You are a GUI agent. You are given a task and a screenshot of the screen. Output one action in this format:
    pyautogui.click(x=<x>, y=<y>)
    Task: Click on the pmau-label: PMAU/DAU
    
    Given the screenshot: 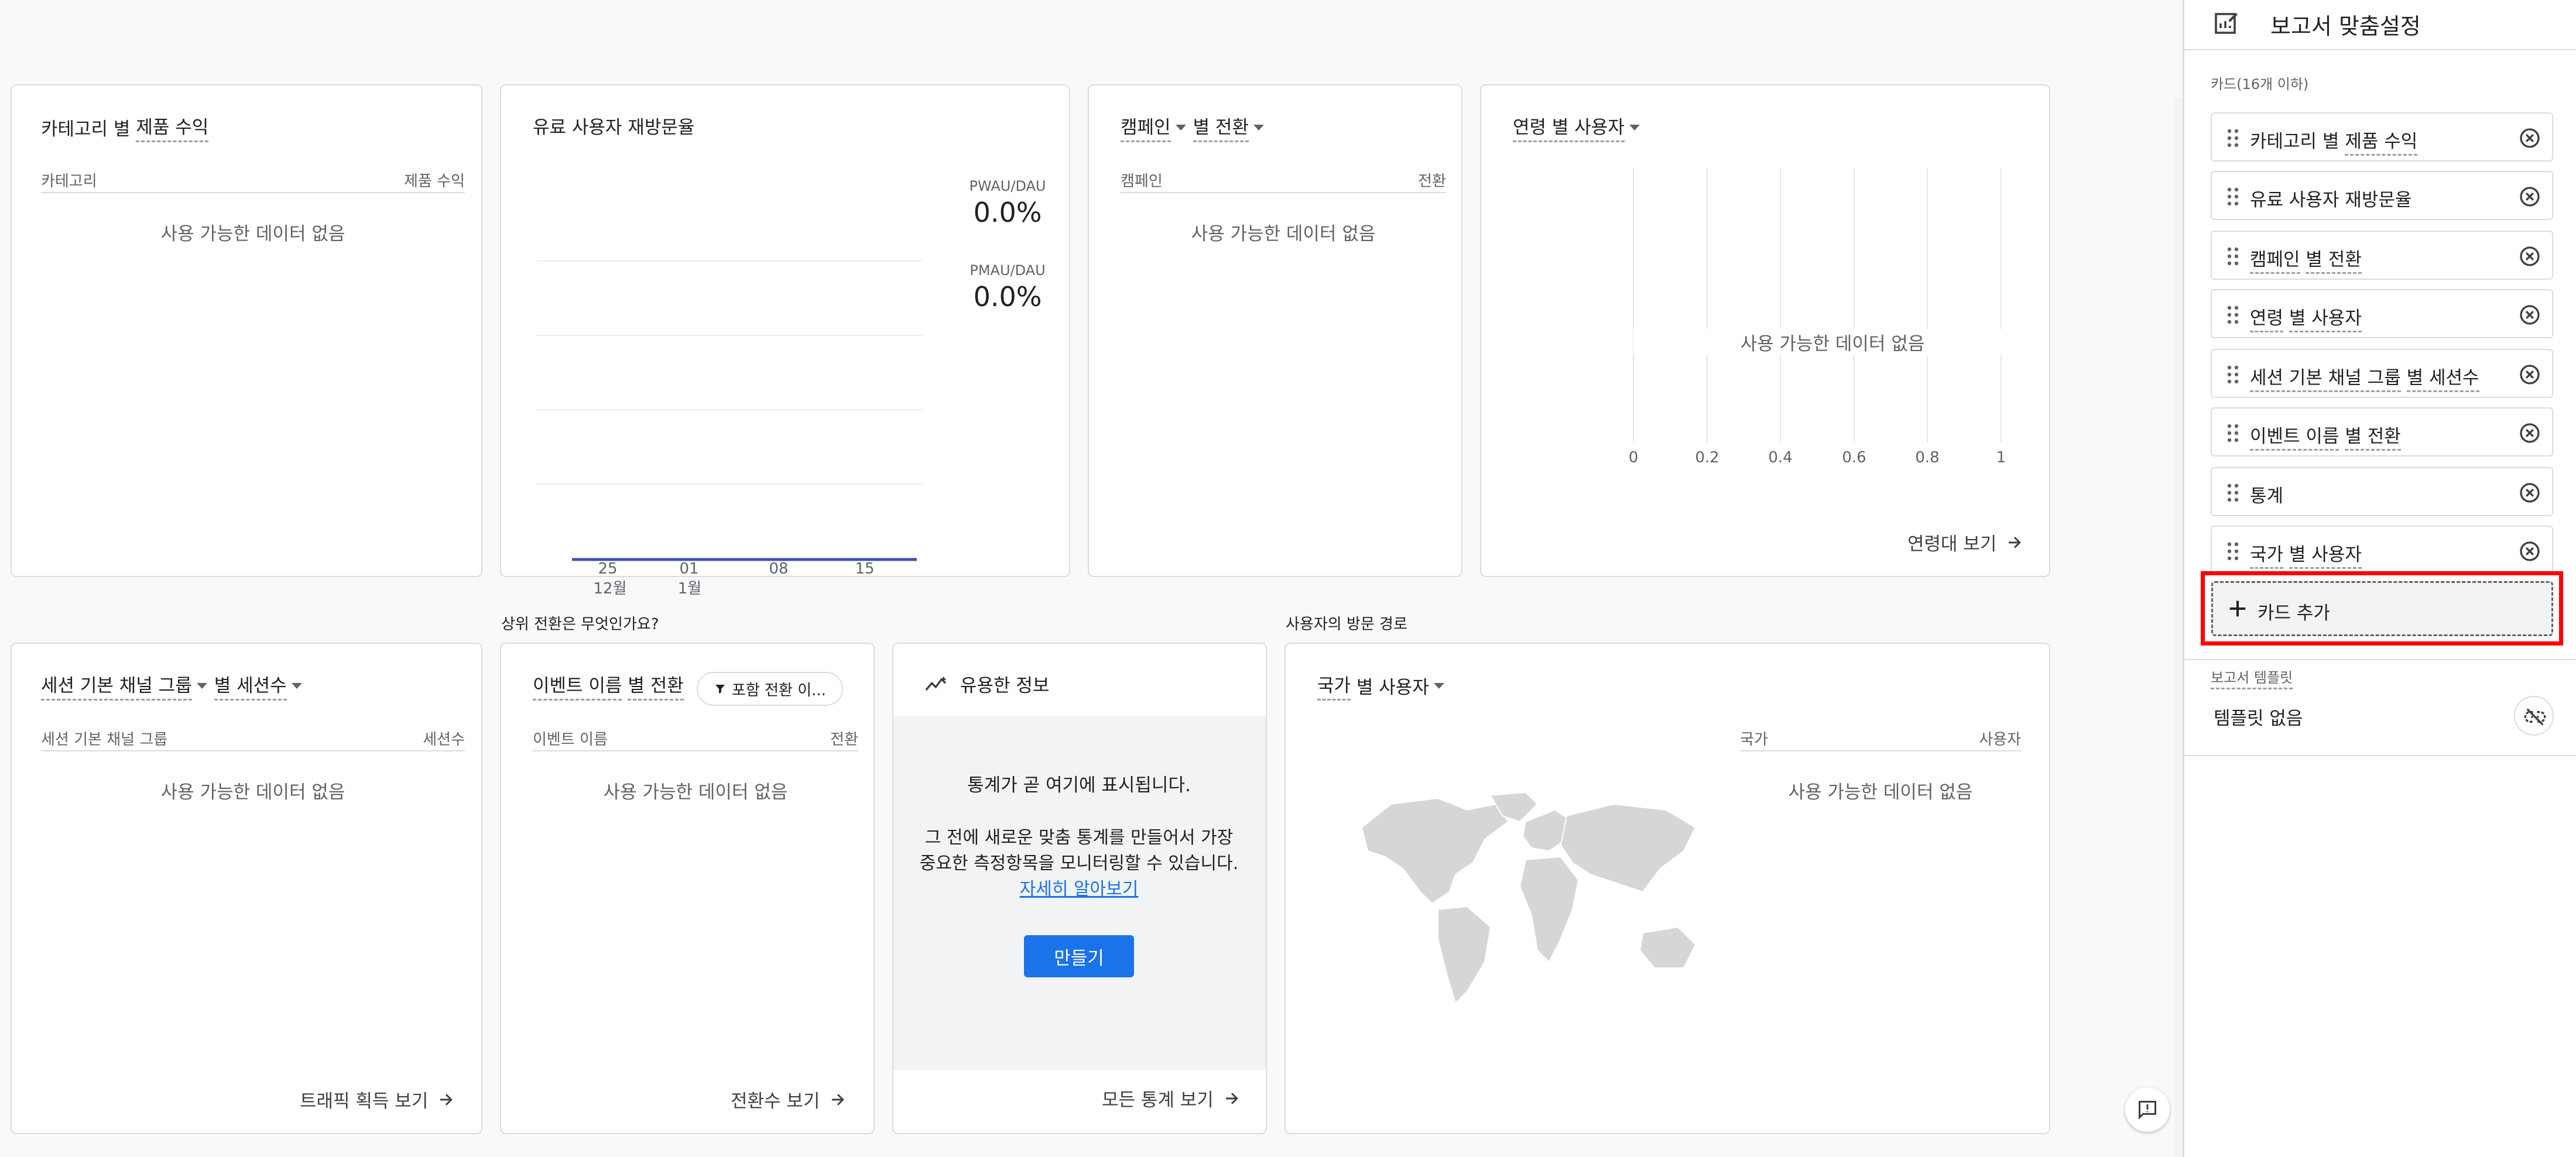 What is the action you would take?
    pyautogui.click(x=1008, y=270)
    